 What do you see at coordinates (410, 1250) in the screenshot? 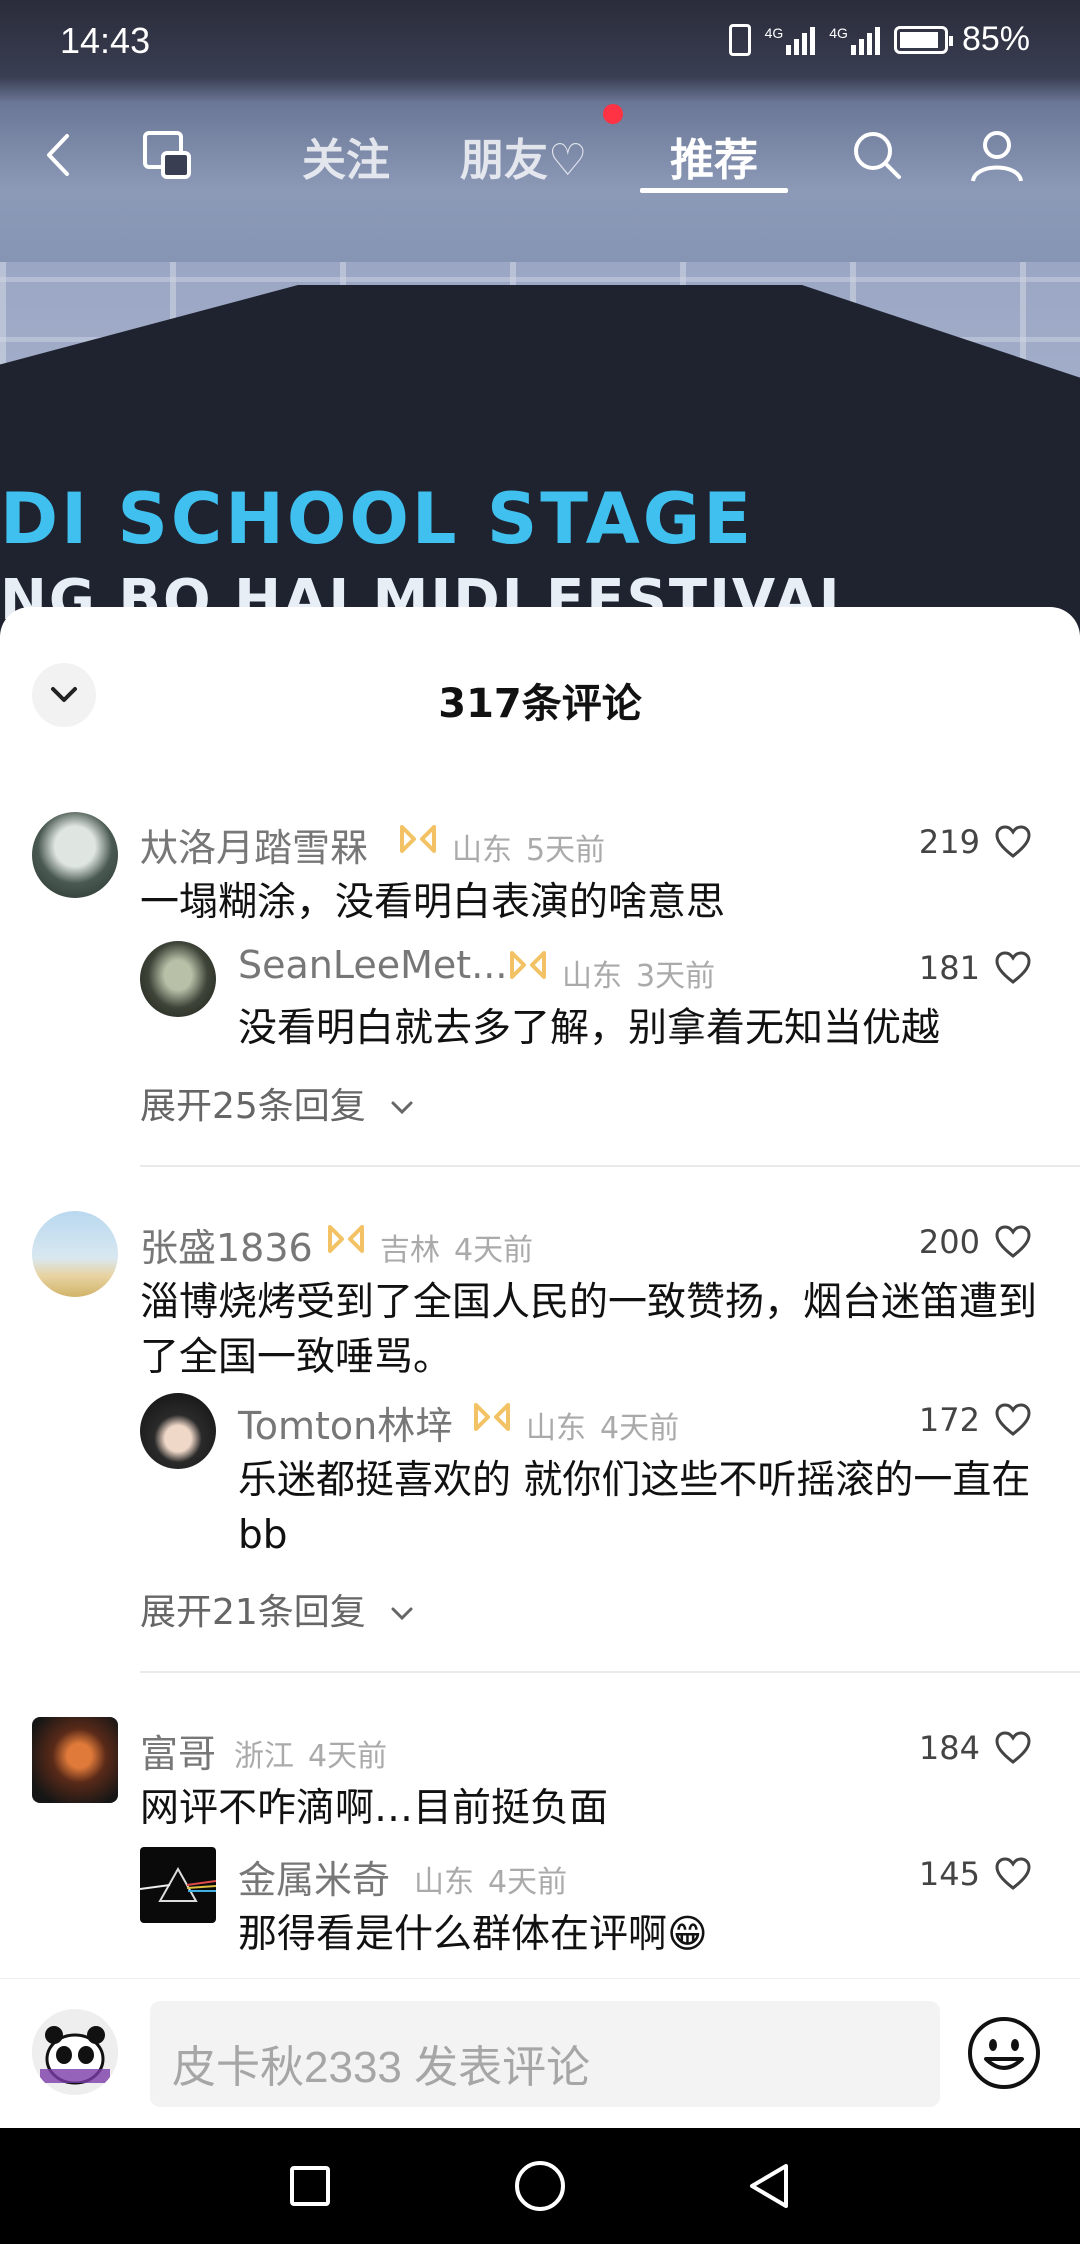
I see `comment-region: 吉林` at bounding box center [410, 1250].